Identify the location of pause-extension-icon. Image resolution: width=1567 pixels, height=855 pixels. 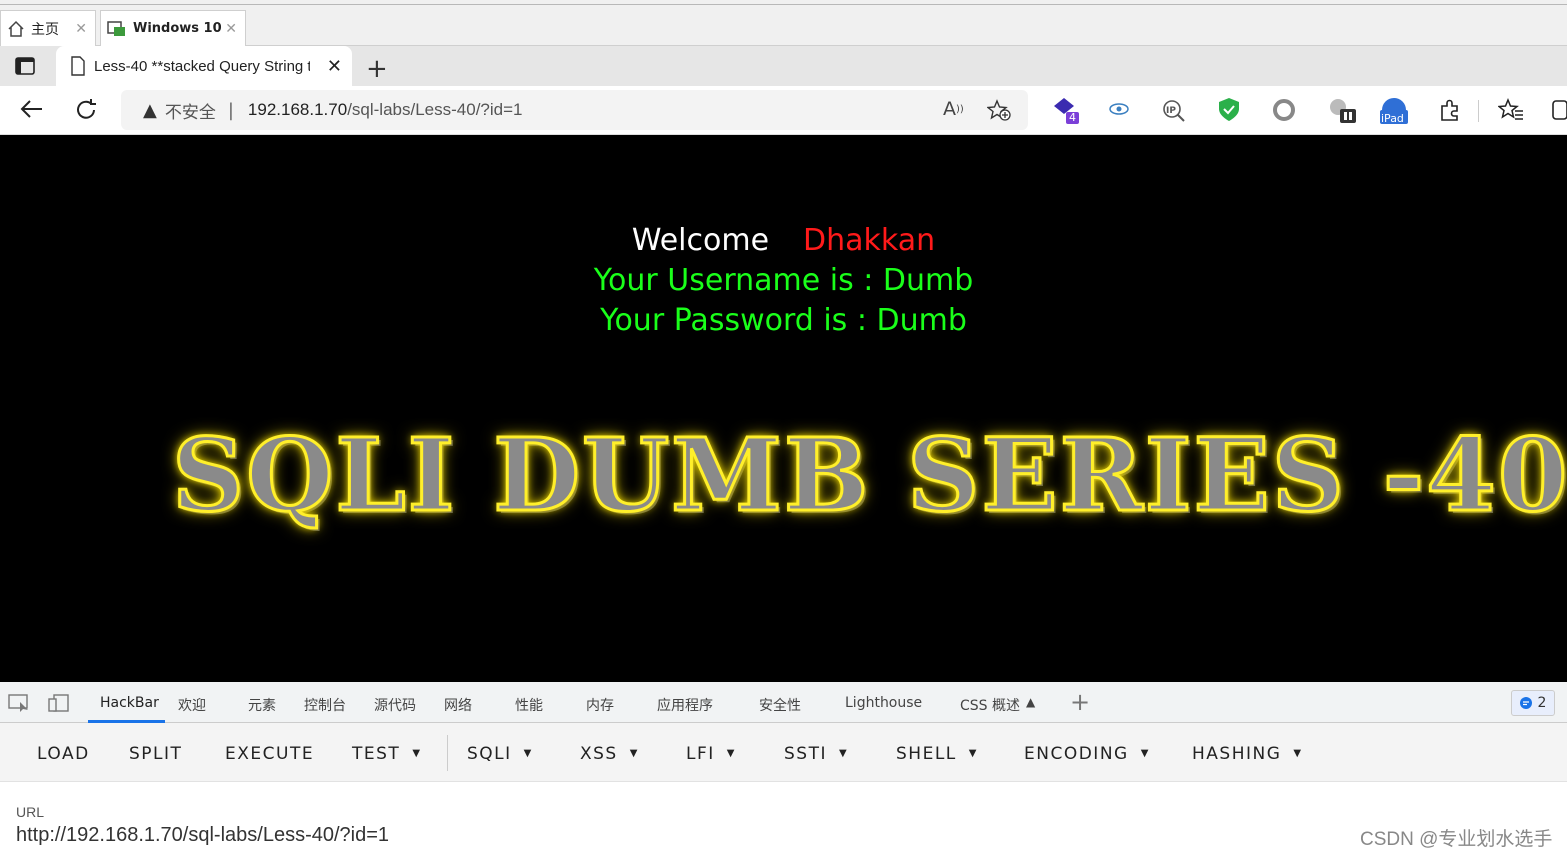
(1343, 111).